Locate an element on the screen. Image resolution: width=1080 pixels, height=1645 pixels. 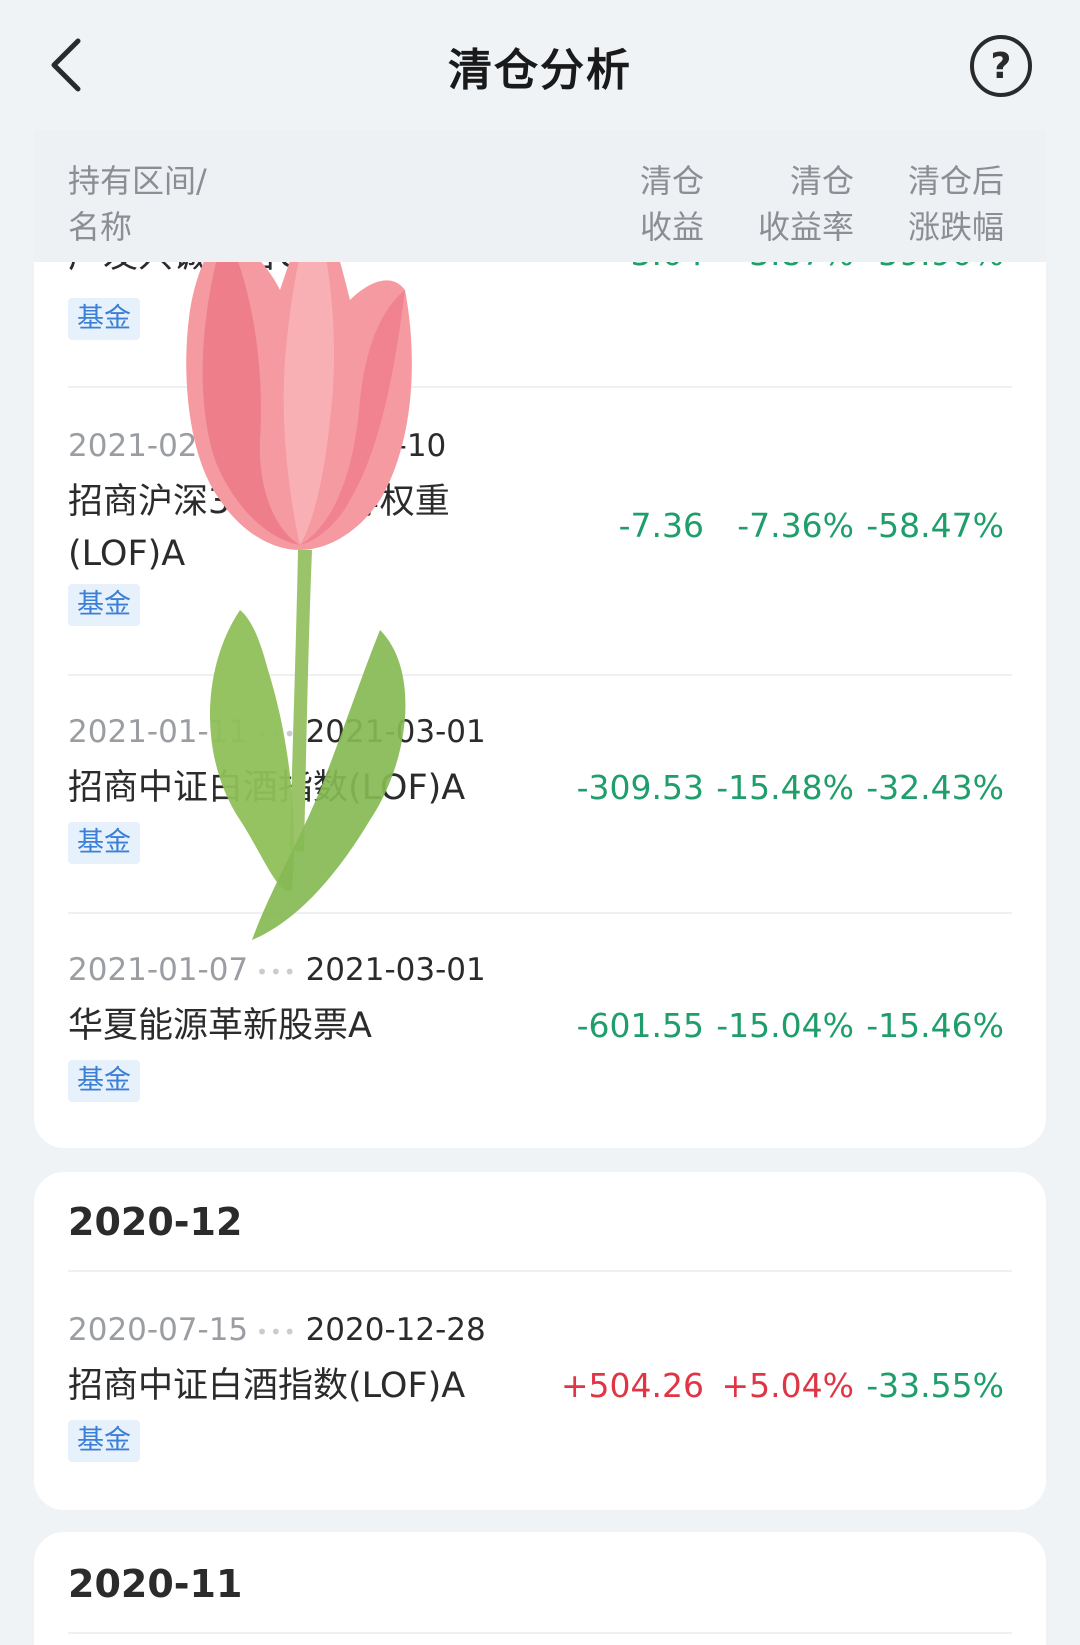
help-button: ? is located at coordinates (1001, 66).